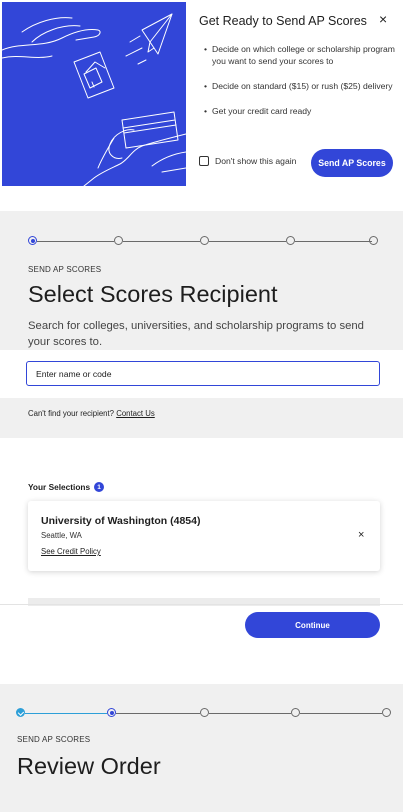 The image size is (403, 812). Describe the element at coordinates (283, 21) in the screenshot. I see `modal-title: Get Ready to Send AP Scores` at that location.